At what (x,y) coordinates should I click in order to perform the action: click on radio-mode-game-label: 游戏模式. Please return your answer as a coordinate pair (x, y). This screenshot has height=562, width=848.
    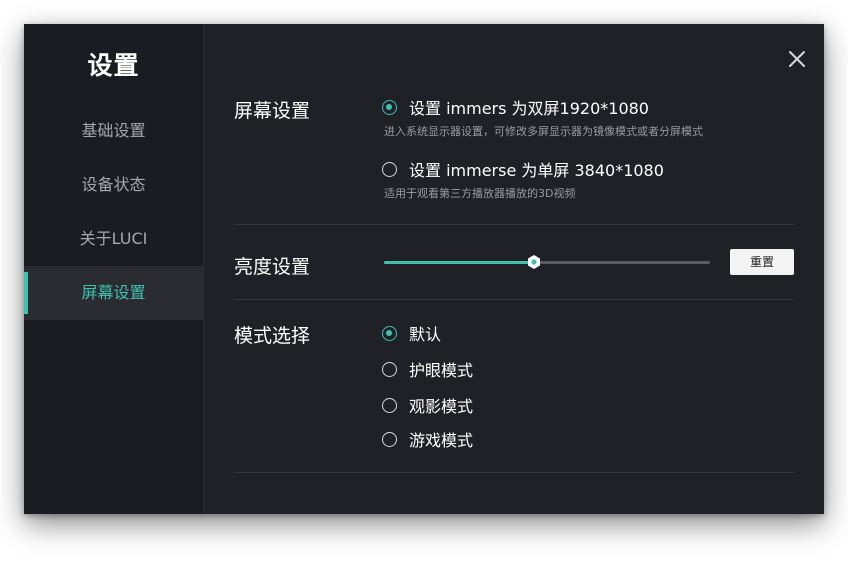
    Looking at the image, I should click on (441, 440).